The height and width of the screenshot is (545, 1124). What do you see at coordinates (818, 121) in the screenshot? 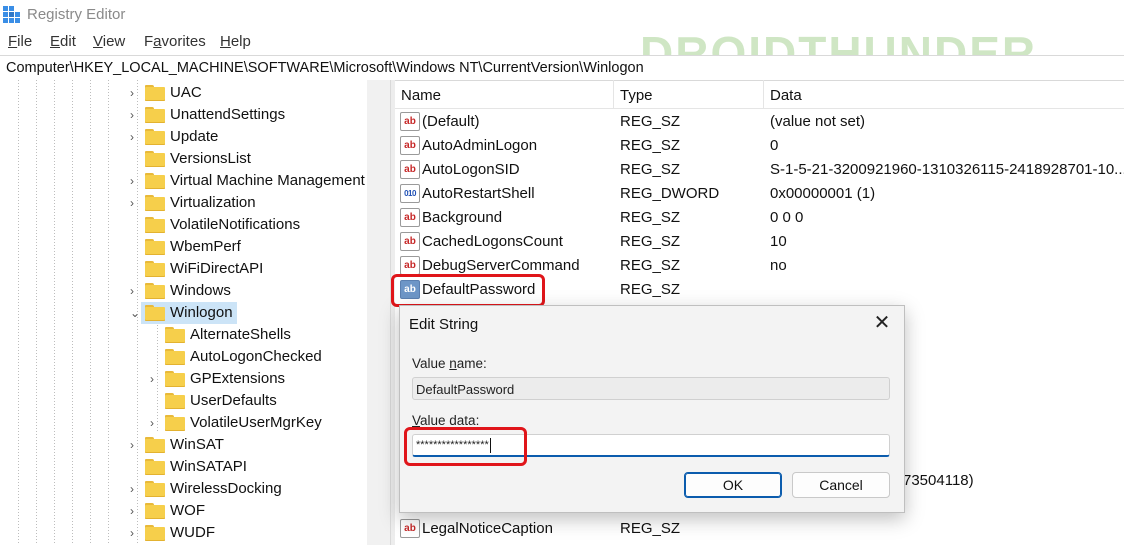
I see `value-data: (value not set)` at bounding box center [818, 121].